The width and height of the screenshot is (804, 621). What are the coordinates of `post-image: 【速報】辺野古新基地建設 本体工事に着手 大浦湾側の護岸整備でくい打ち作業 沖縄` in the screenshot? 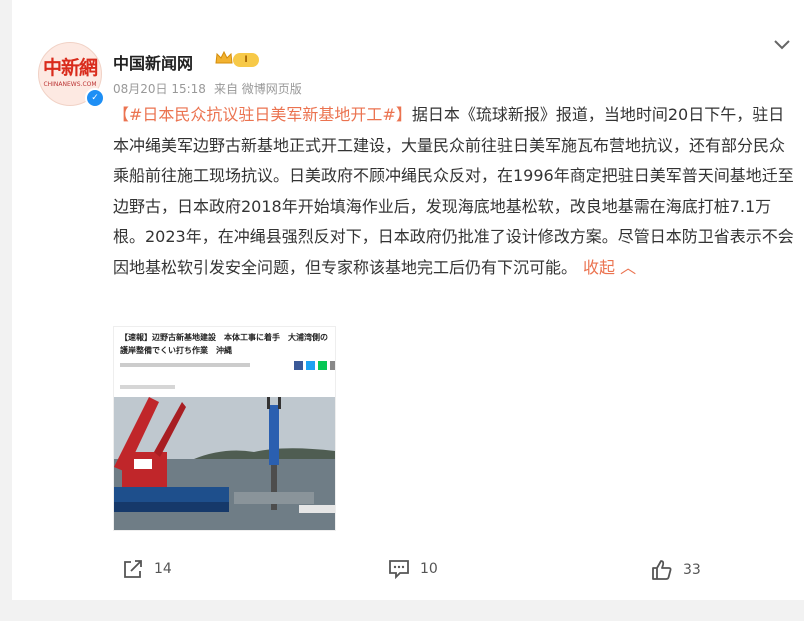 It's located at (224, 428).